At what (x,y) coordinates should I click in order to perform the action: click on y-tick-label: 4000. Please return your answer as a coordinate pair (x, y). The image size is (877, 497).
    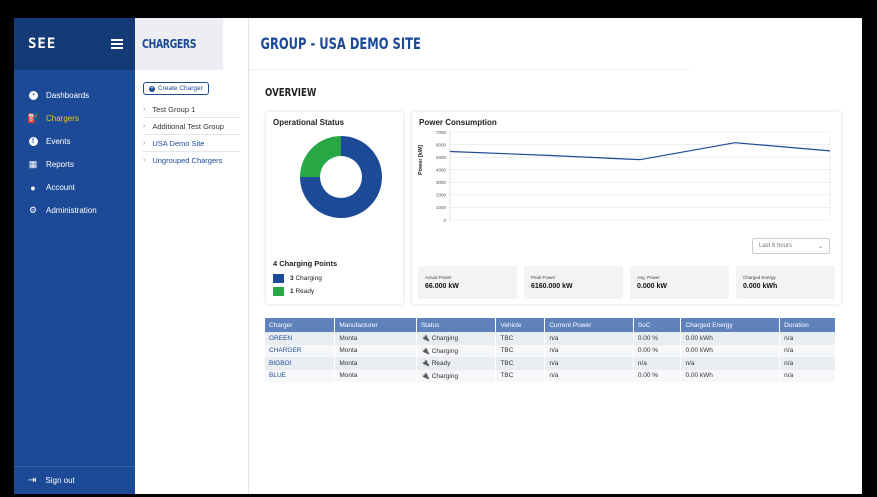
    Looking at the image, I should click on (441, 170).